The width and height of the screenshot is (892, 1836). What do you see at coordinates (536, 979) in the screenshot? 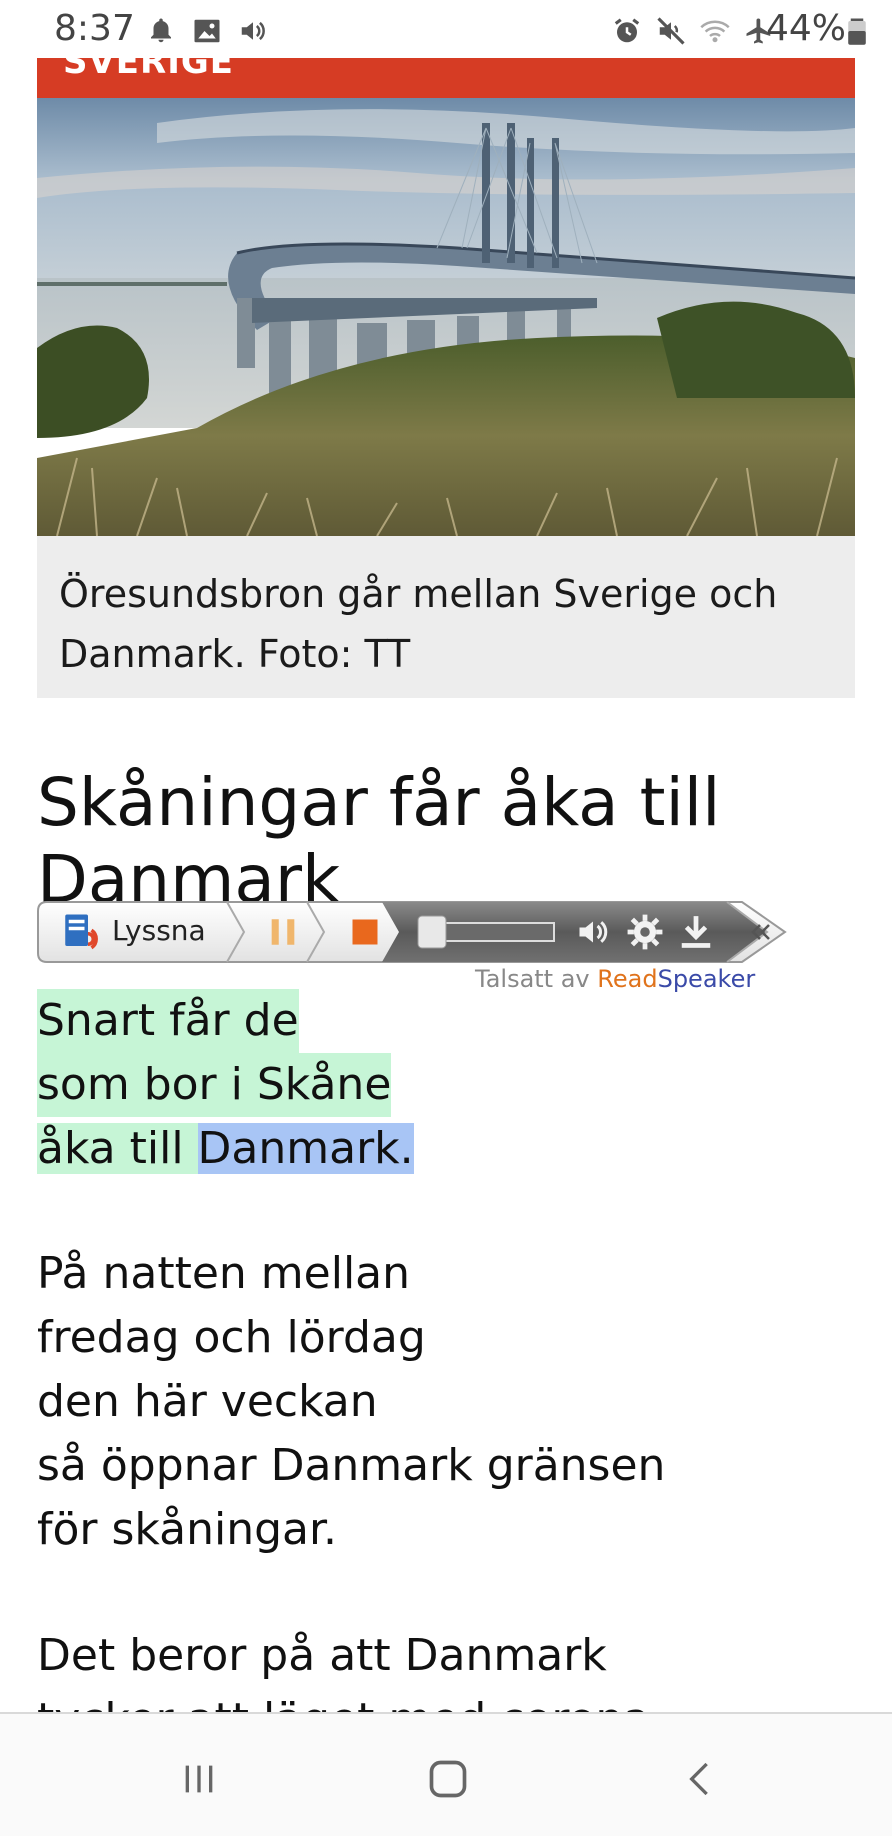
I see `credit-prefix: Talsatt av` at bounding box center [536, 979].